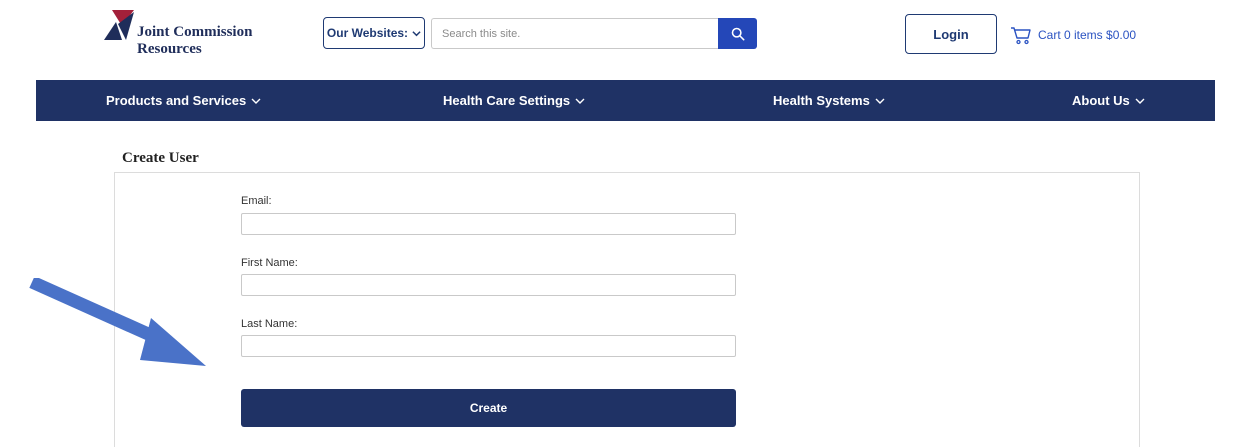 This screenshot has height=447, width=1251. I want to click on search-input, so click(575, 33).